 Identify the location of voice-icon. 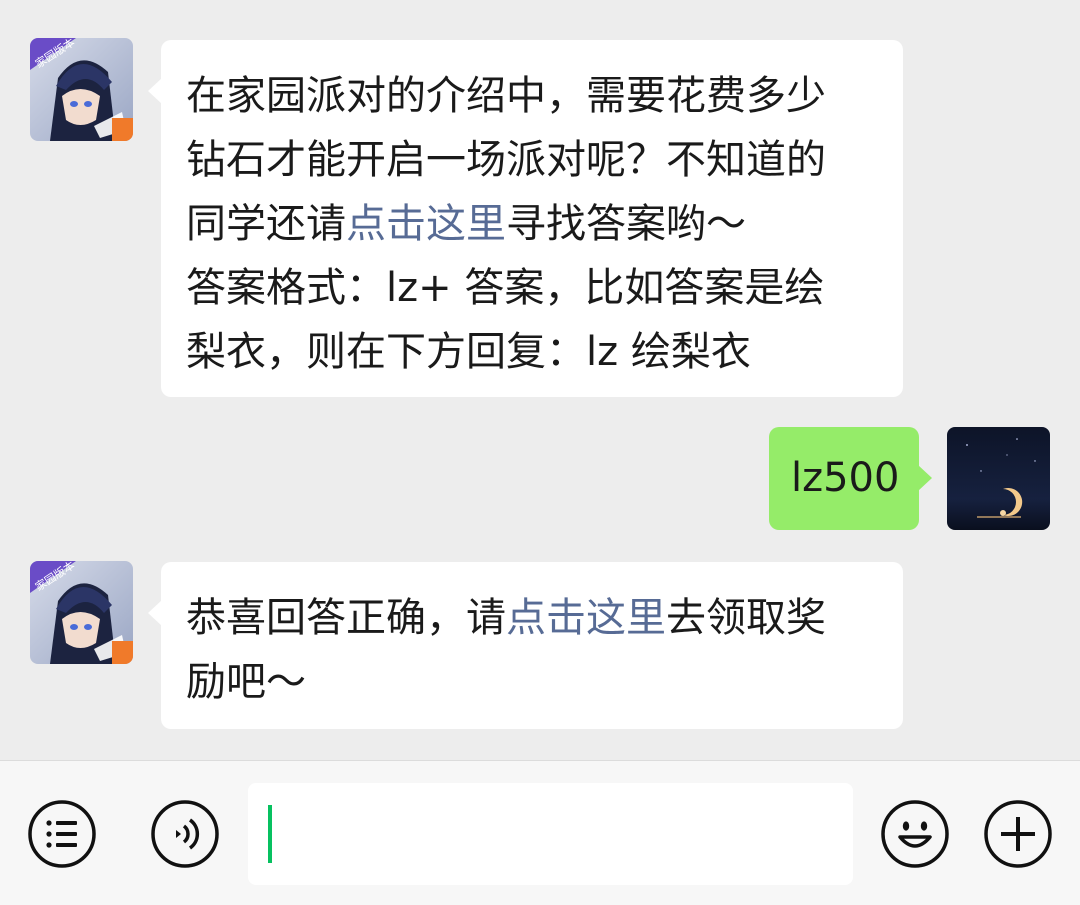
(185, 834).